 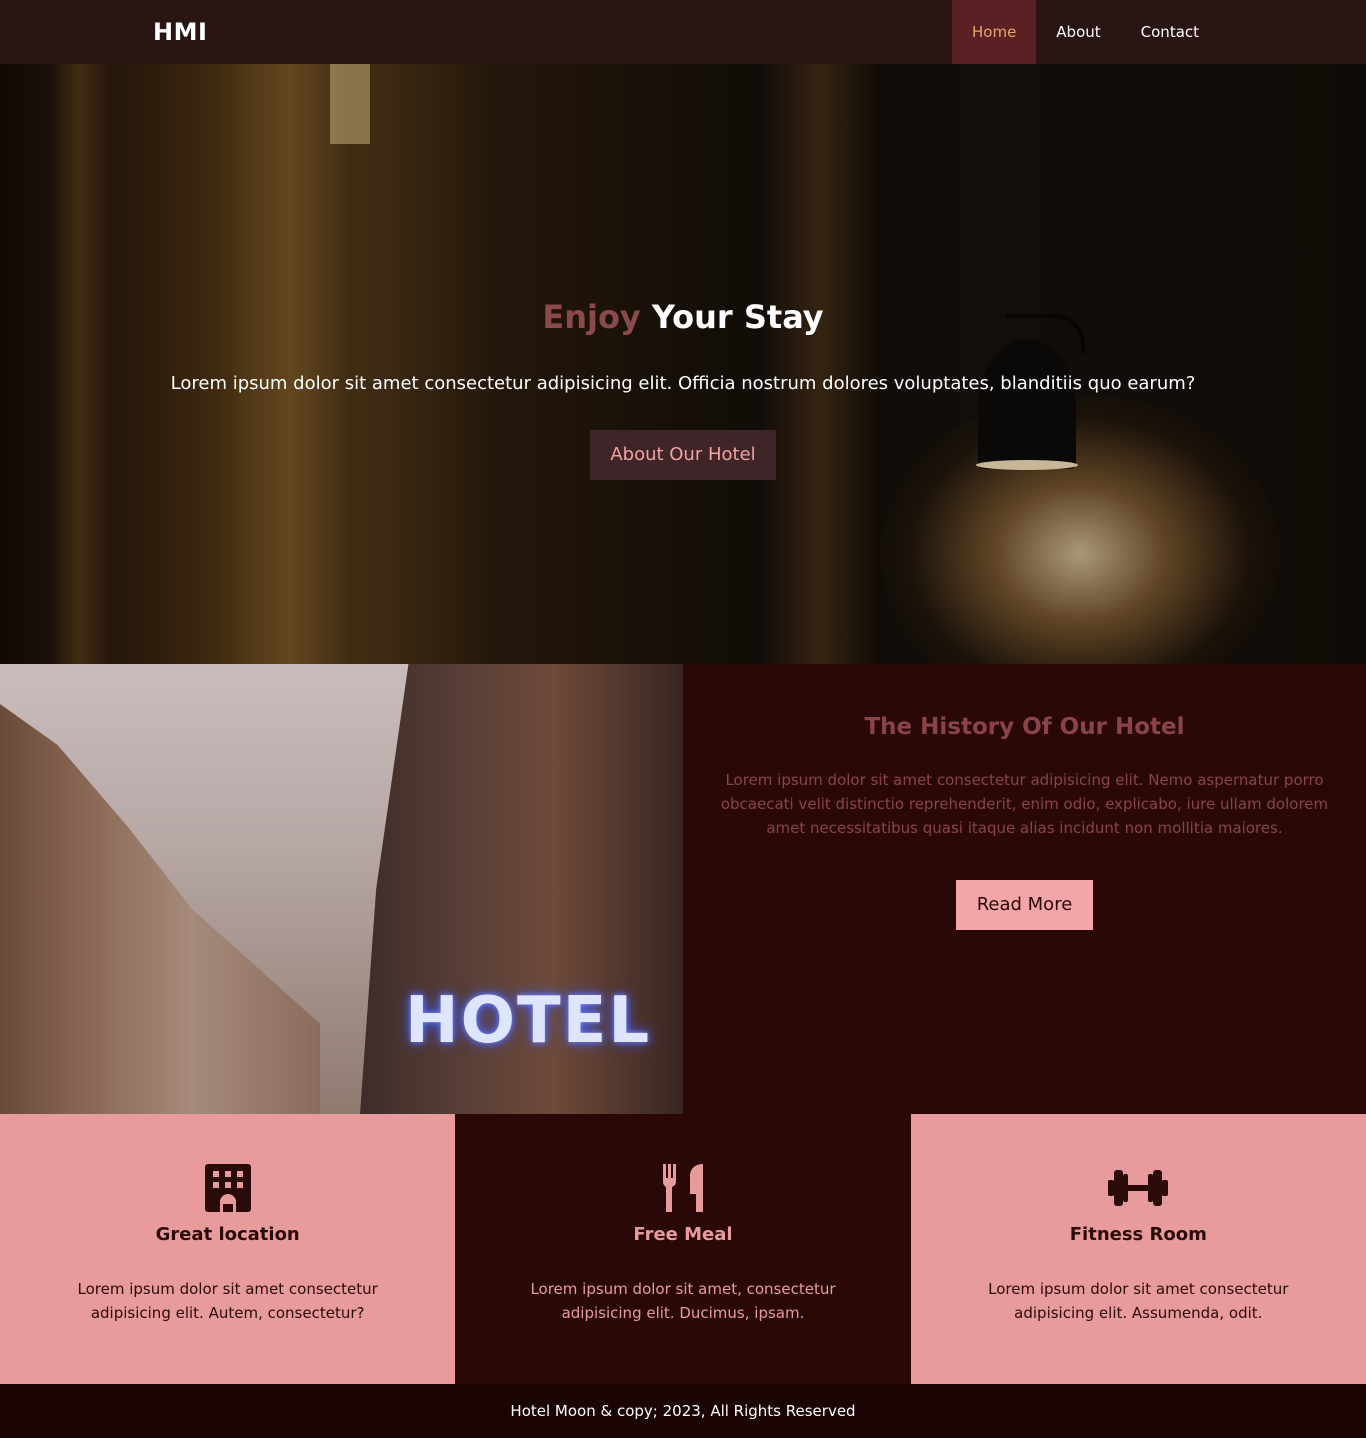 What do you see at coordinates (1078, 32) in the screenshot?
I see `nav-item-about: About` at bounding box center [1078, 32].